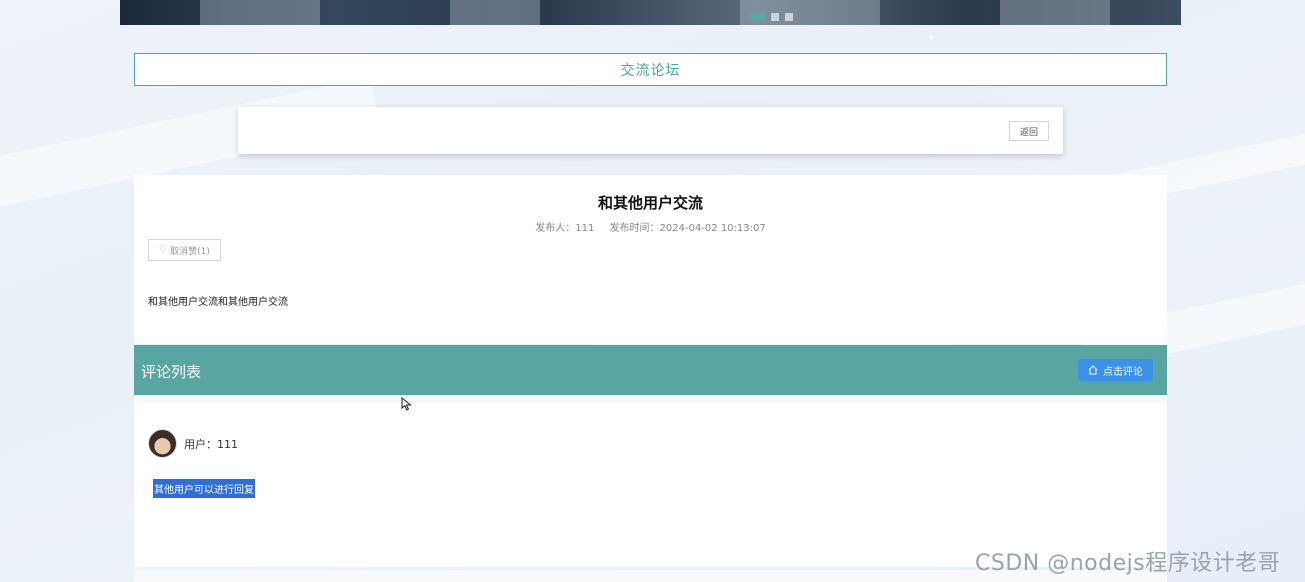 The width and height of the screenshot is (1305, 582). Describe the element at coordinates (1123, 372) in the screenshot. I see `add-comment-button-label: 点击评论` at that location.